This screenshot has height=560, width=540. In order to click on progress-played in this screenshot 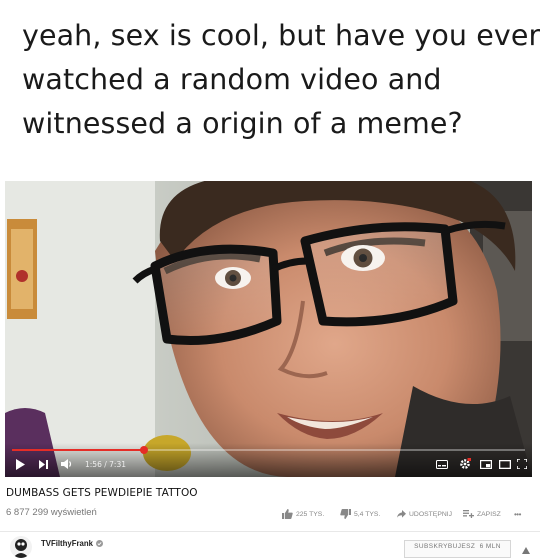, I will do `click(78, 450)`.